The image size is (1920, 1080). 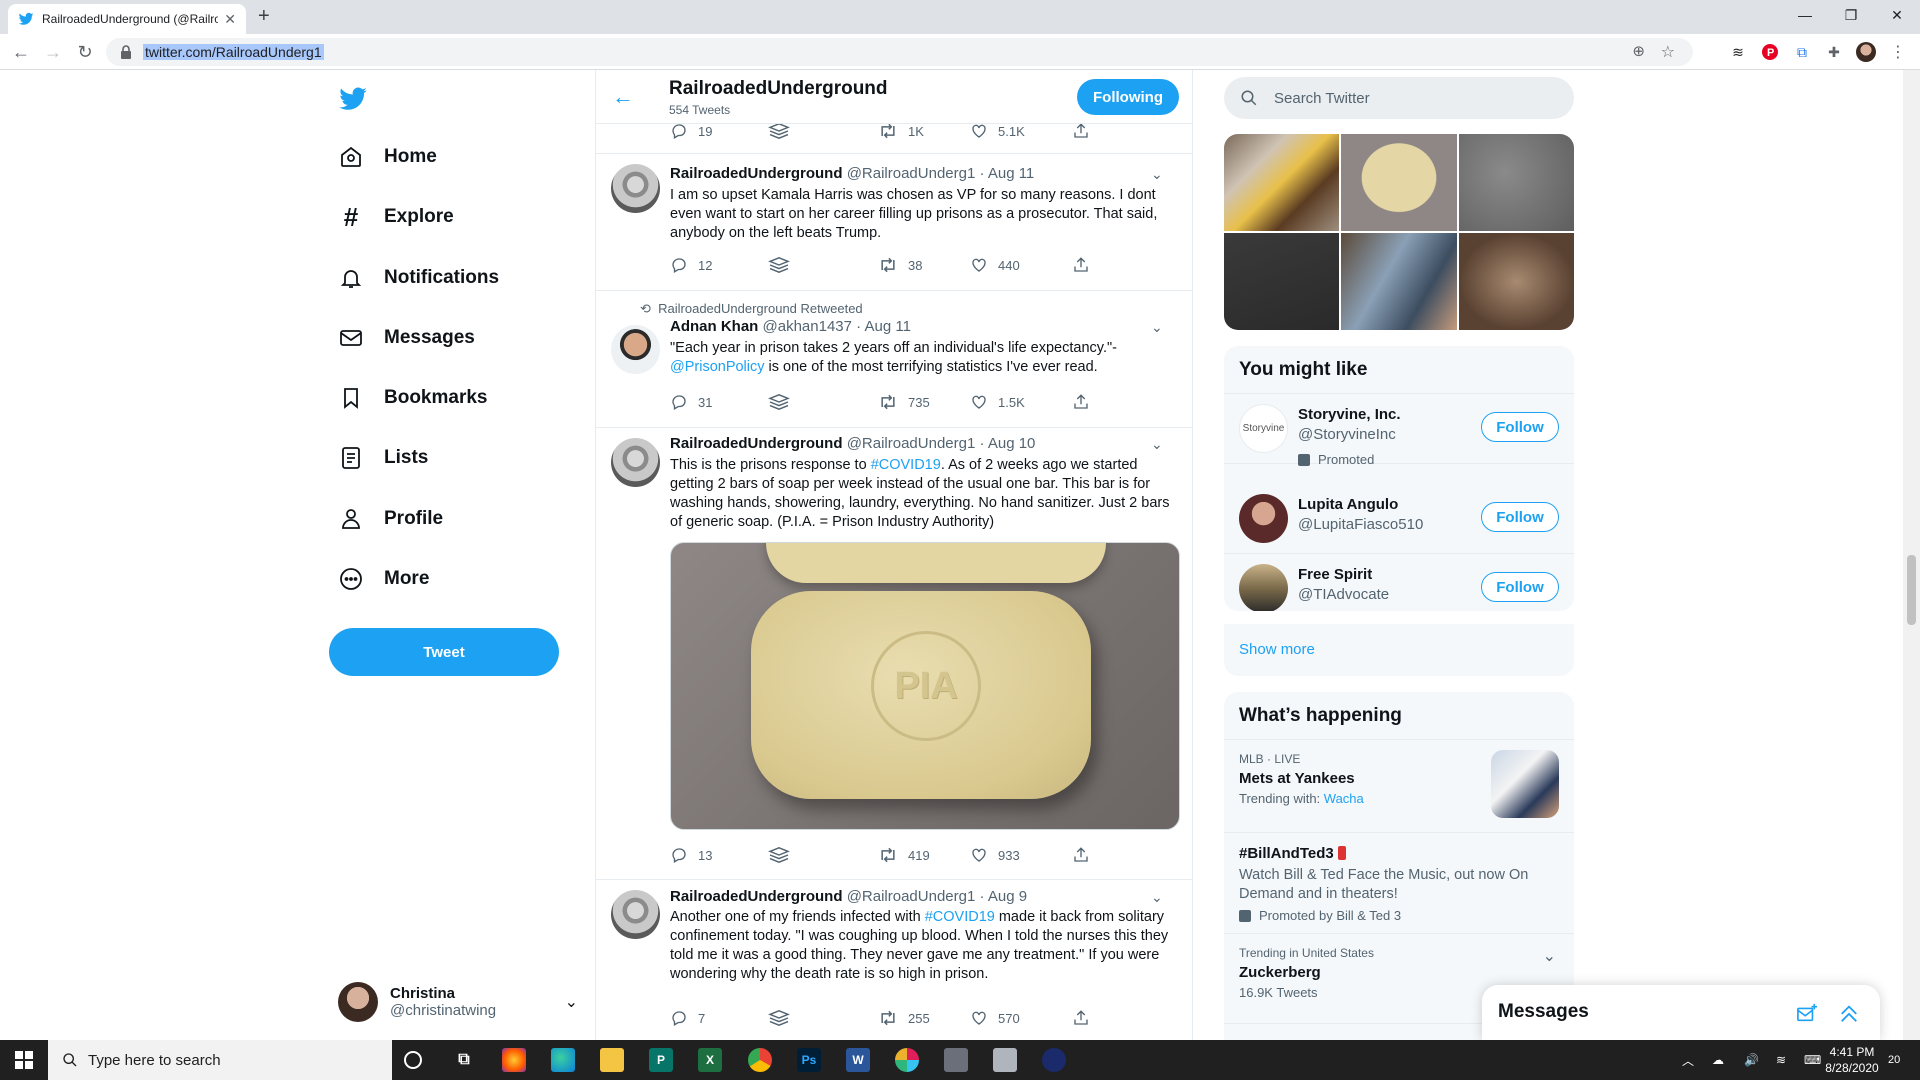 I want to click on soap-photo: PIA, so click(x=925, y=686).